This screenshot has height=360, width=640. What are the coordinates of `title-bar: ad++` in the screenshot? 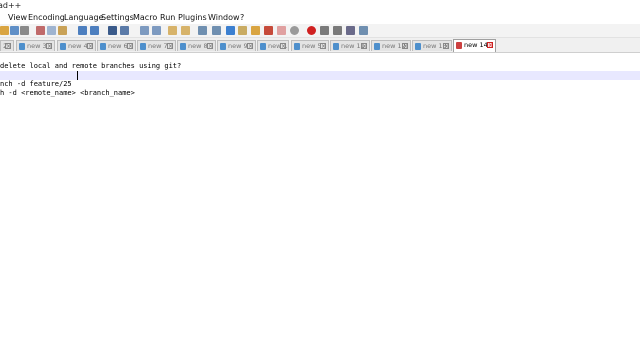 It's located at (320, 6).